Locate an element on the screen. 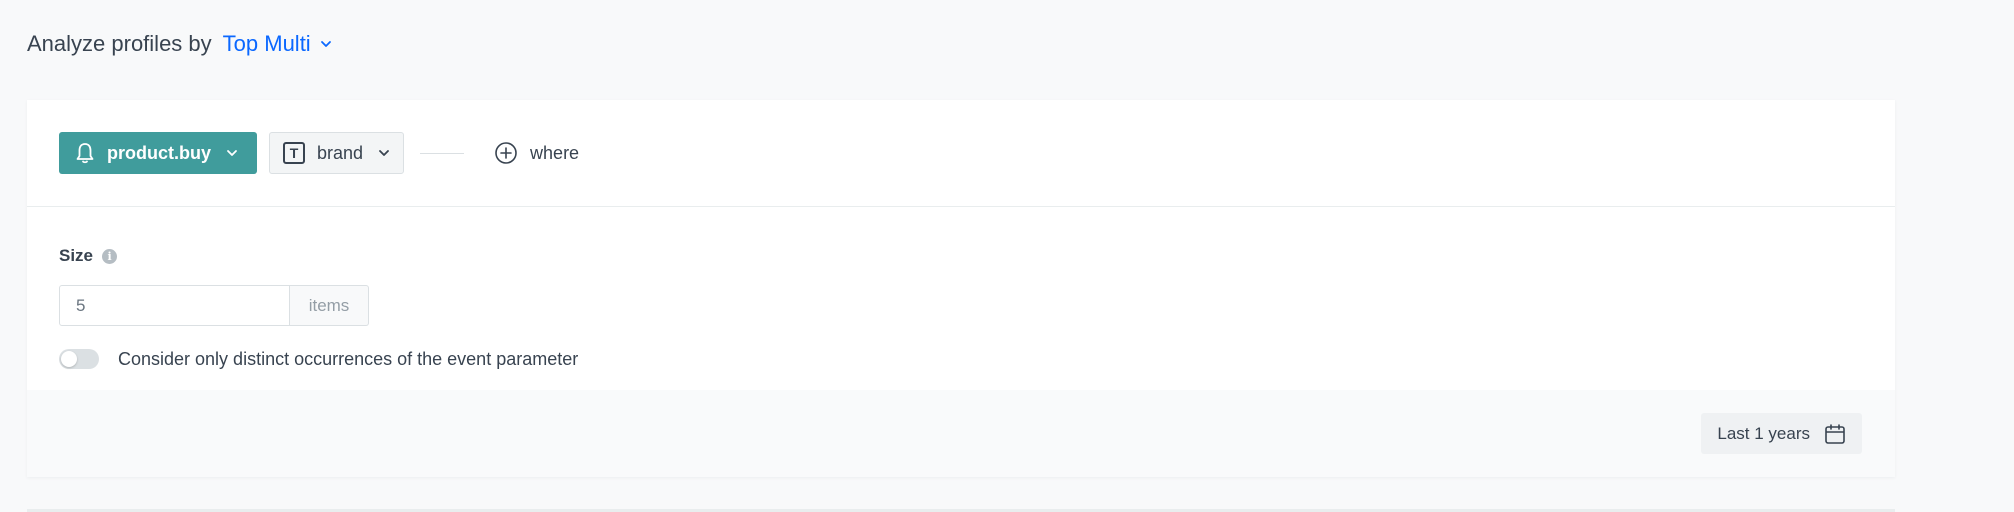 Image resolution: width=2014 pixels, height=512 pixels. event-selector-button: product.buy is located at coordinates (158, 153).